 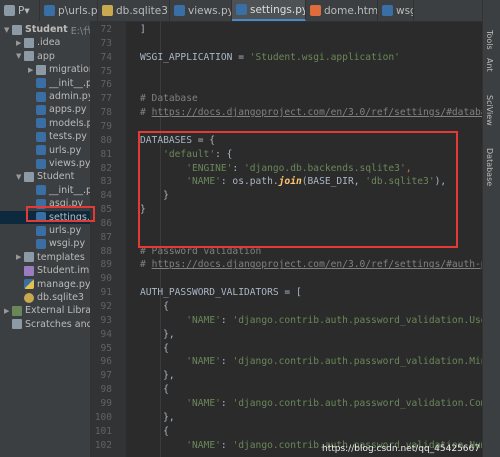 What do you see at coordinates (143, 29) in the screenshot?
I see `code-line: ]` at bounding box center [143, 29].